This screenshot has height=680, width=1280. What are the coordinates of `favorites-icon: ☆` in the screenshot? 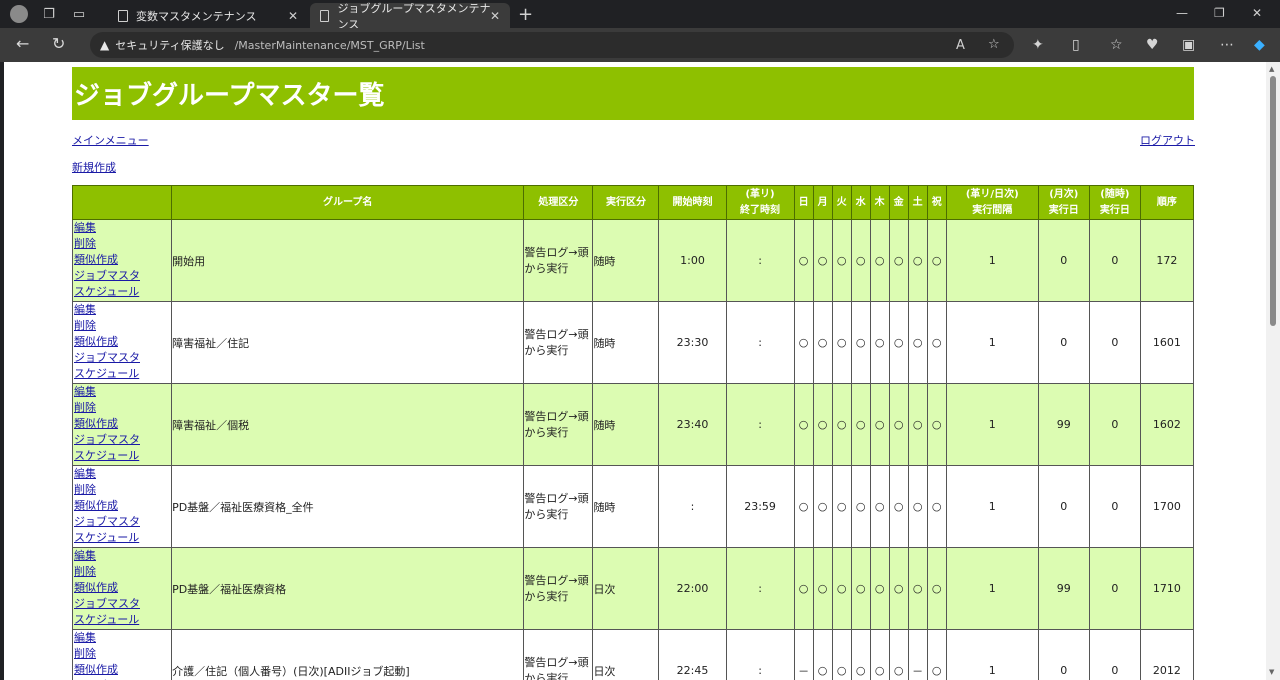 It's located at (1116, 45).